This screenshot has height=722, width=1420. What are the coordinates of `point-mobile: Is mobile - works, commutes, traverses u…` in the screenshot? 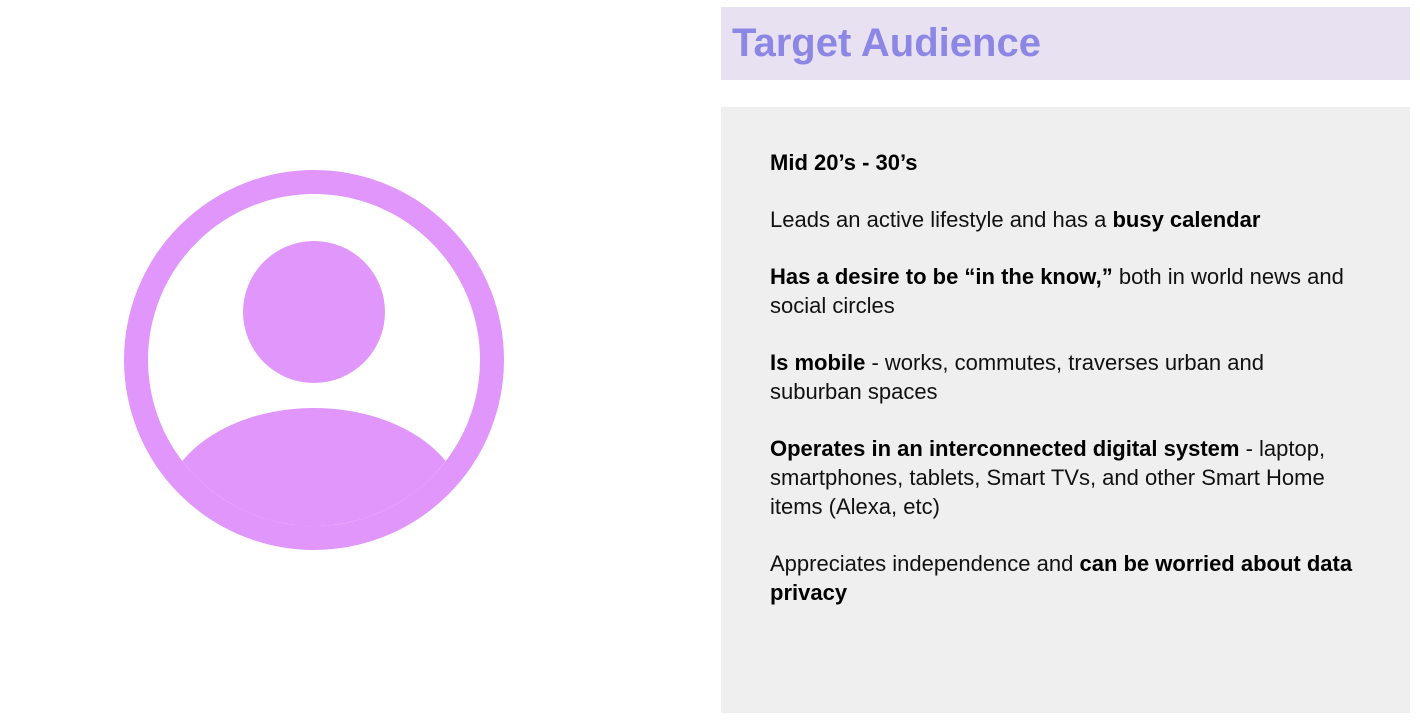 It's located at (1065, 377).